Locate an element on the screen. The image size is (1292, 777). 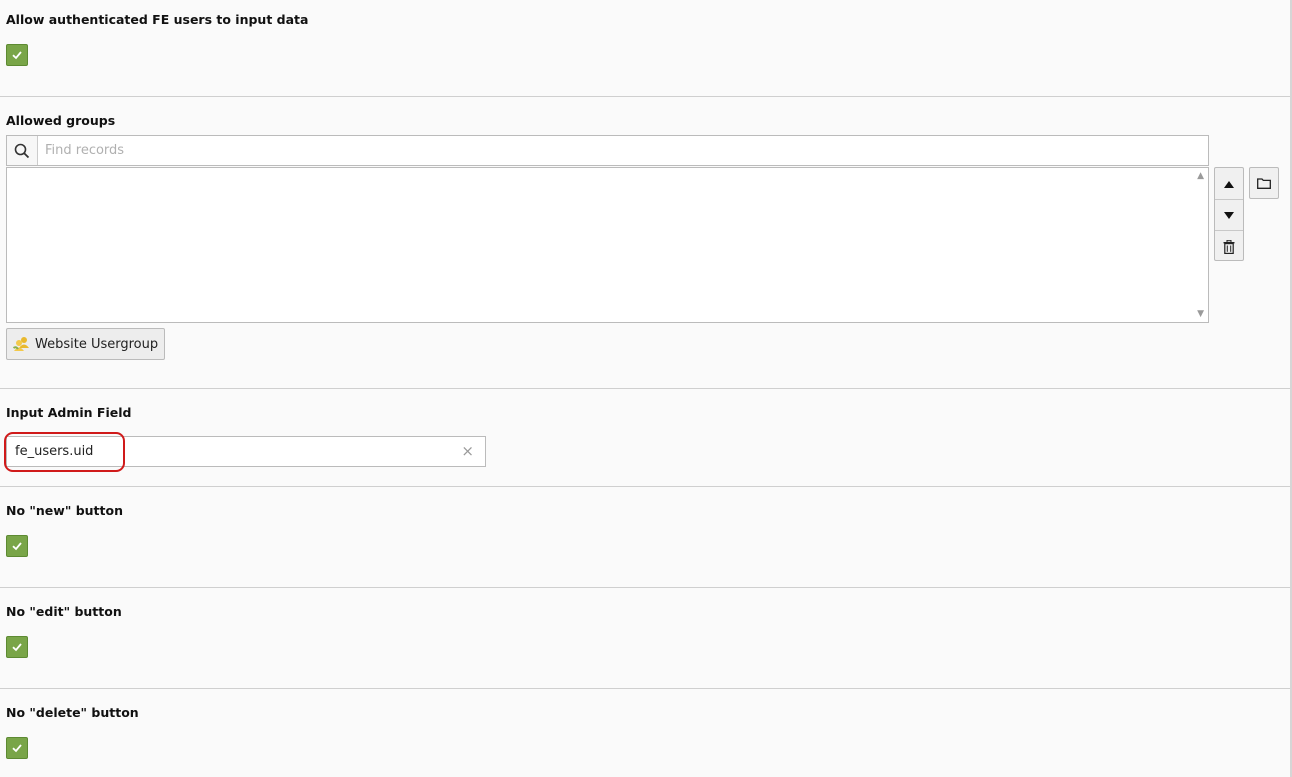
section-no-delete-button: No "delete" button is located at coordinates (645, 733).